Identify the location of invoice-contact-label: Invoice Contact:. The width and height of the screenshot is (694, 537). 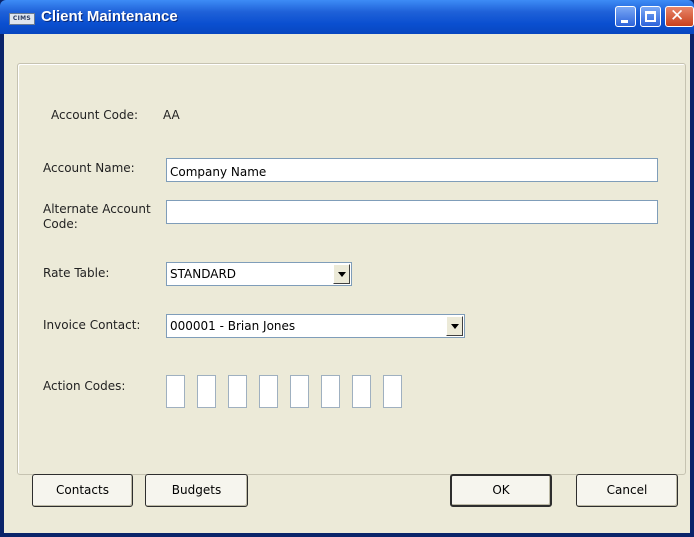
(92, 325).